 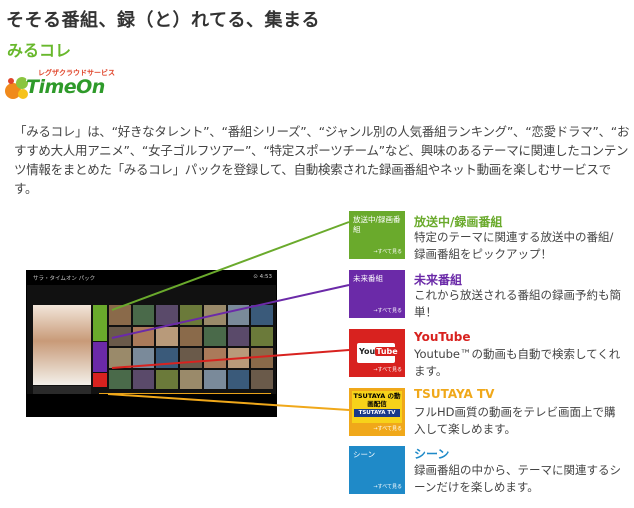 I want to click on tile-youtube-more: →すべて見る, so click(x=387, y=370).